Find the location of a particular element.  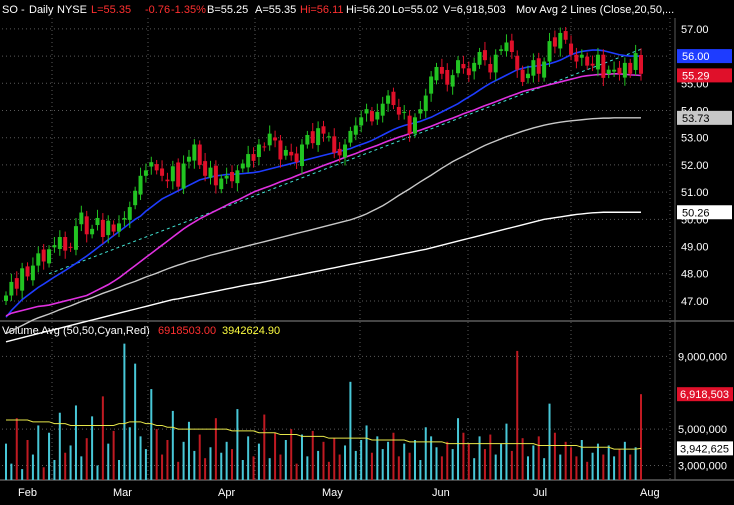

price-tick-label: 47.00 is located at coordinates (695, 302).